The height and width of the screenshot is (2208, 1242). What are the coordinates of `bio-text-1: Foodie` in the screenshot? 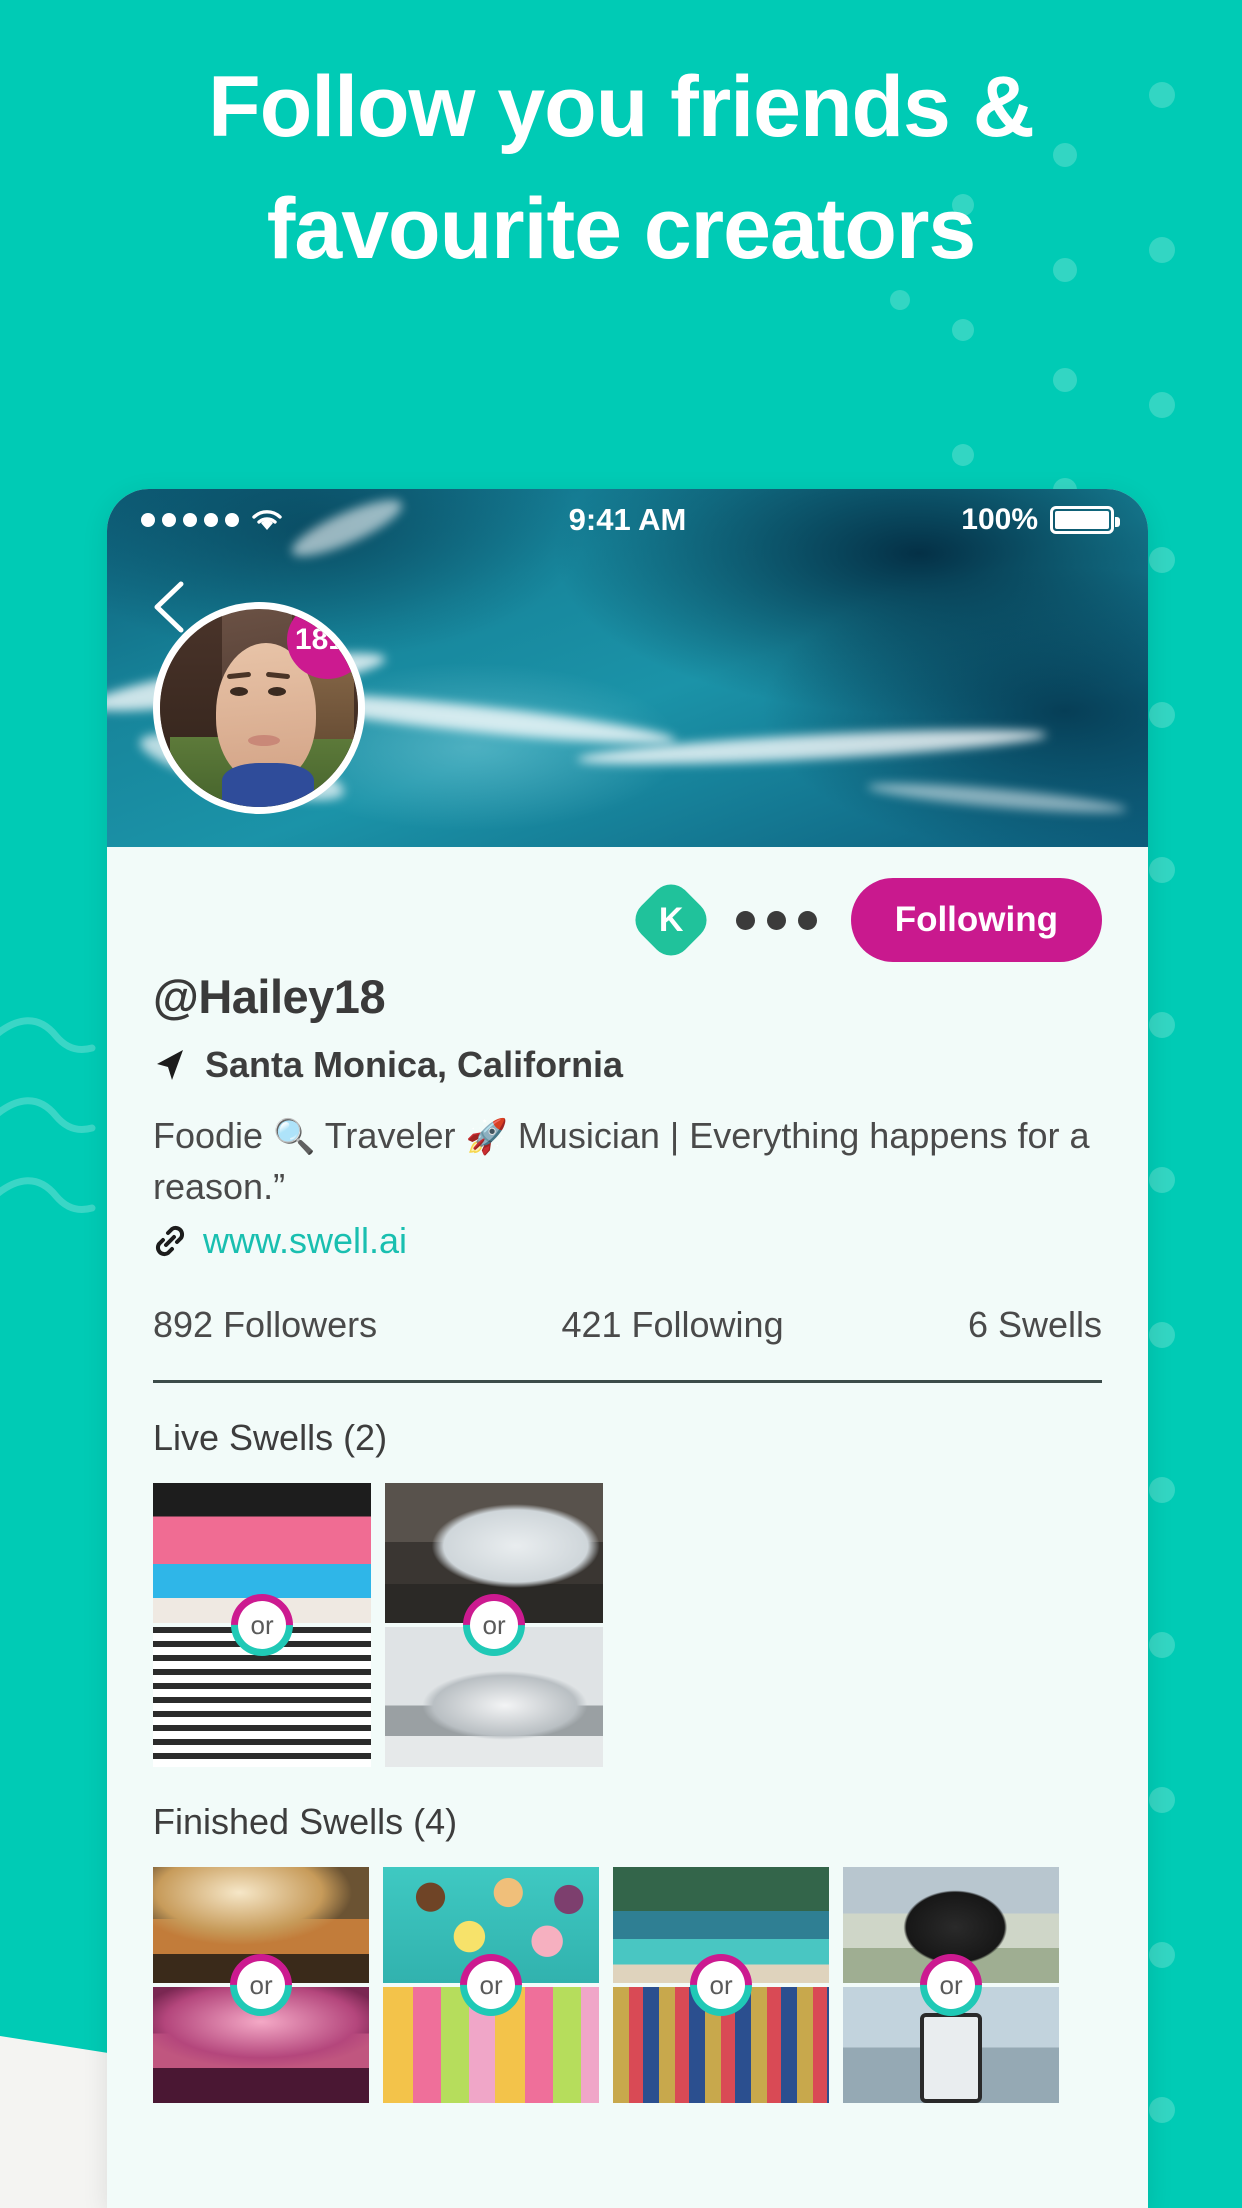 It's located at (213, 1135).